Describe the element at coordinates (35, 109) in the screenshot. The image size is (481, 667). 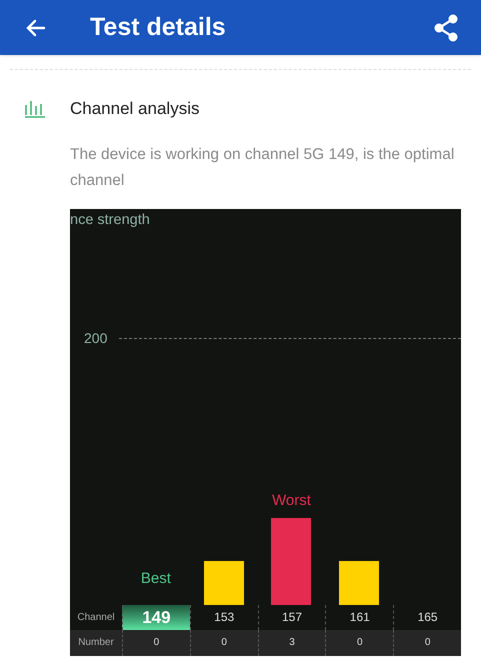
I see `bar-chart-icon` at that location.